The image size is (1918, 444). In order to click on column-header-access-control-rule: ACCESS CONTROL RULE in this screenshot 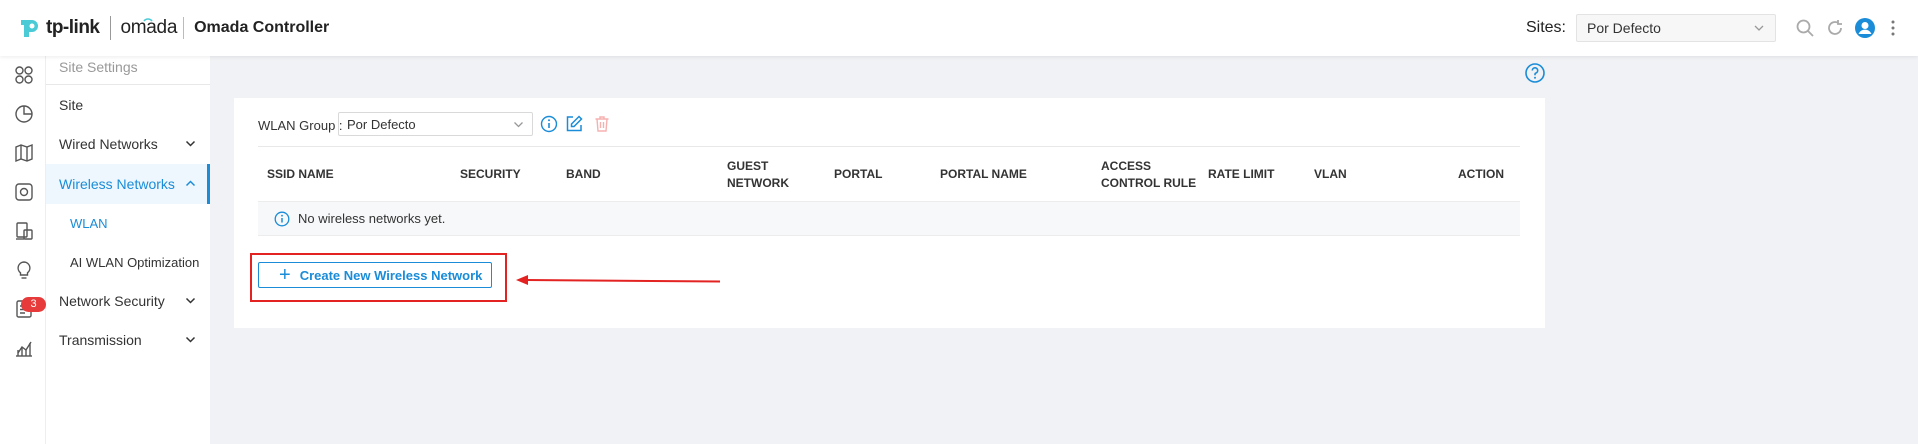, I will do `click(1151, 174)`.